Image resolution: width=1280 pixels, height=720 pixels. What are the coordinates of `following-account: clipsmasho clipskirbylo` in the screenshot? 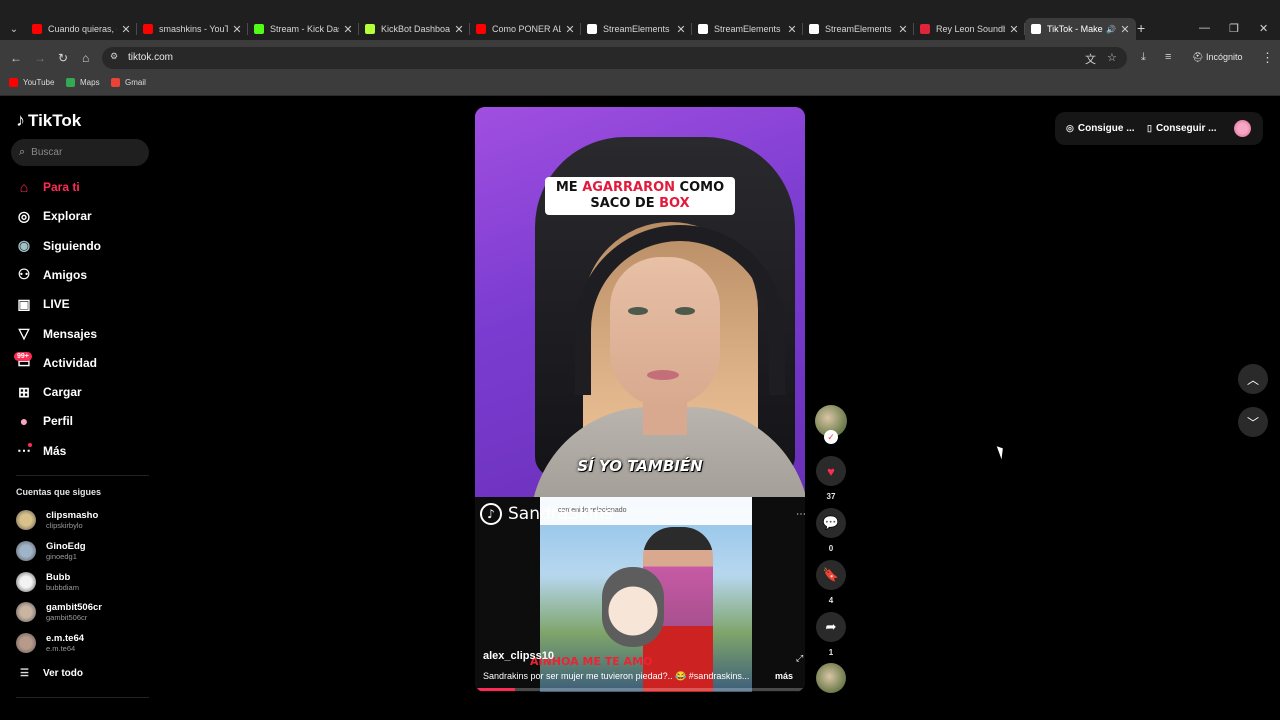 It's located at (57, 520).